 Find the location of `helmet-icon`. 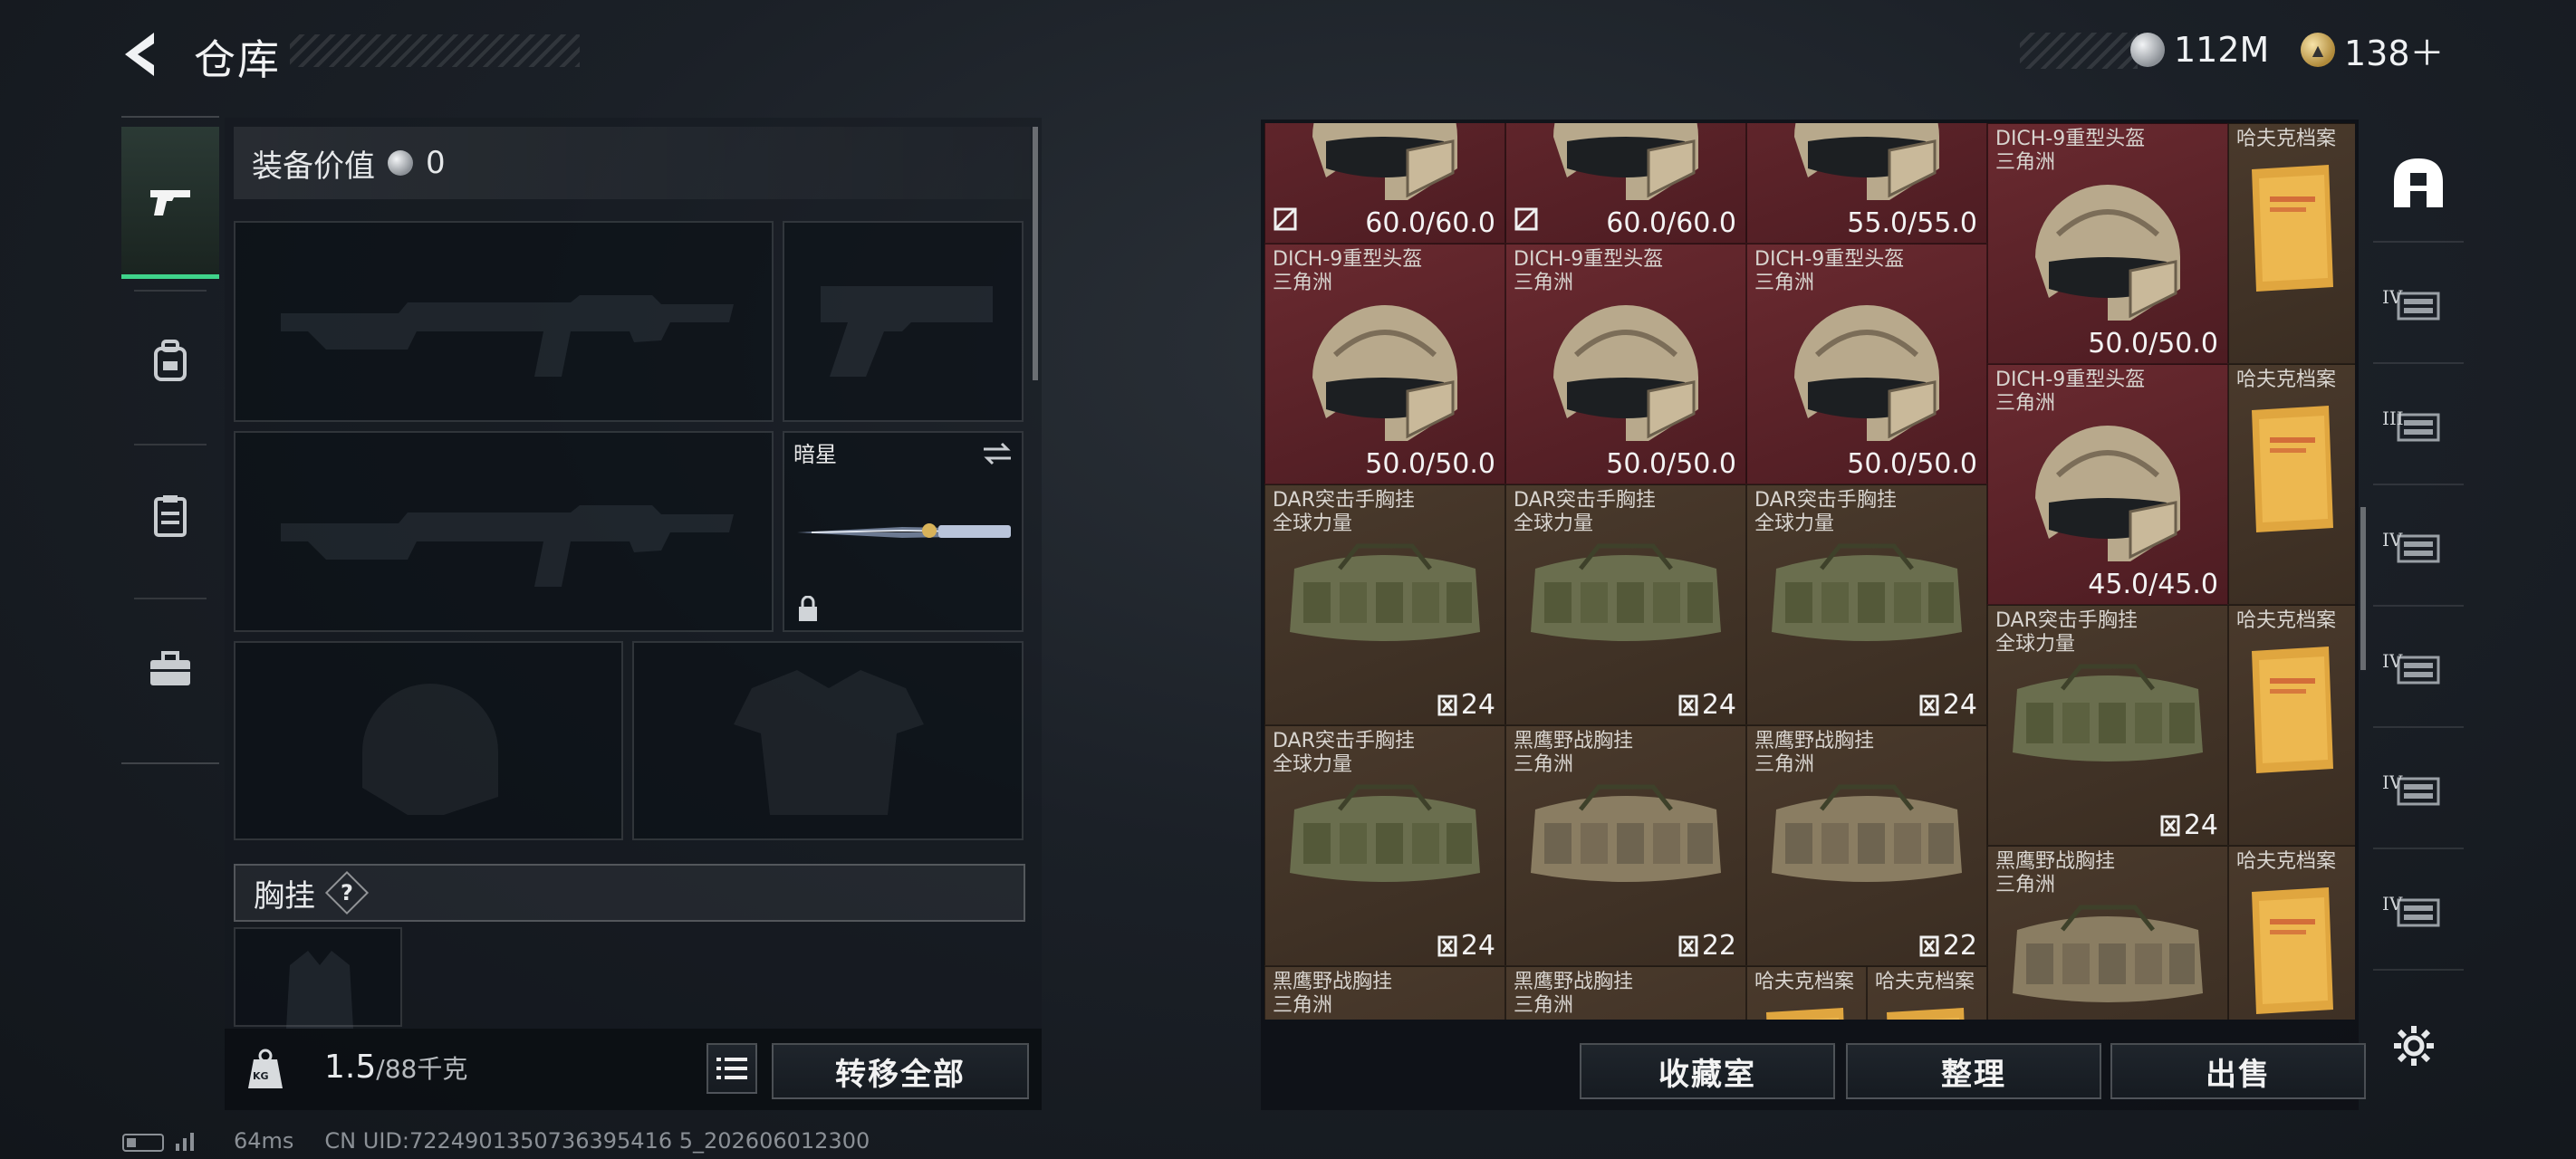

helmet-icon is located at coordinates (1625, 161).